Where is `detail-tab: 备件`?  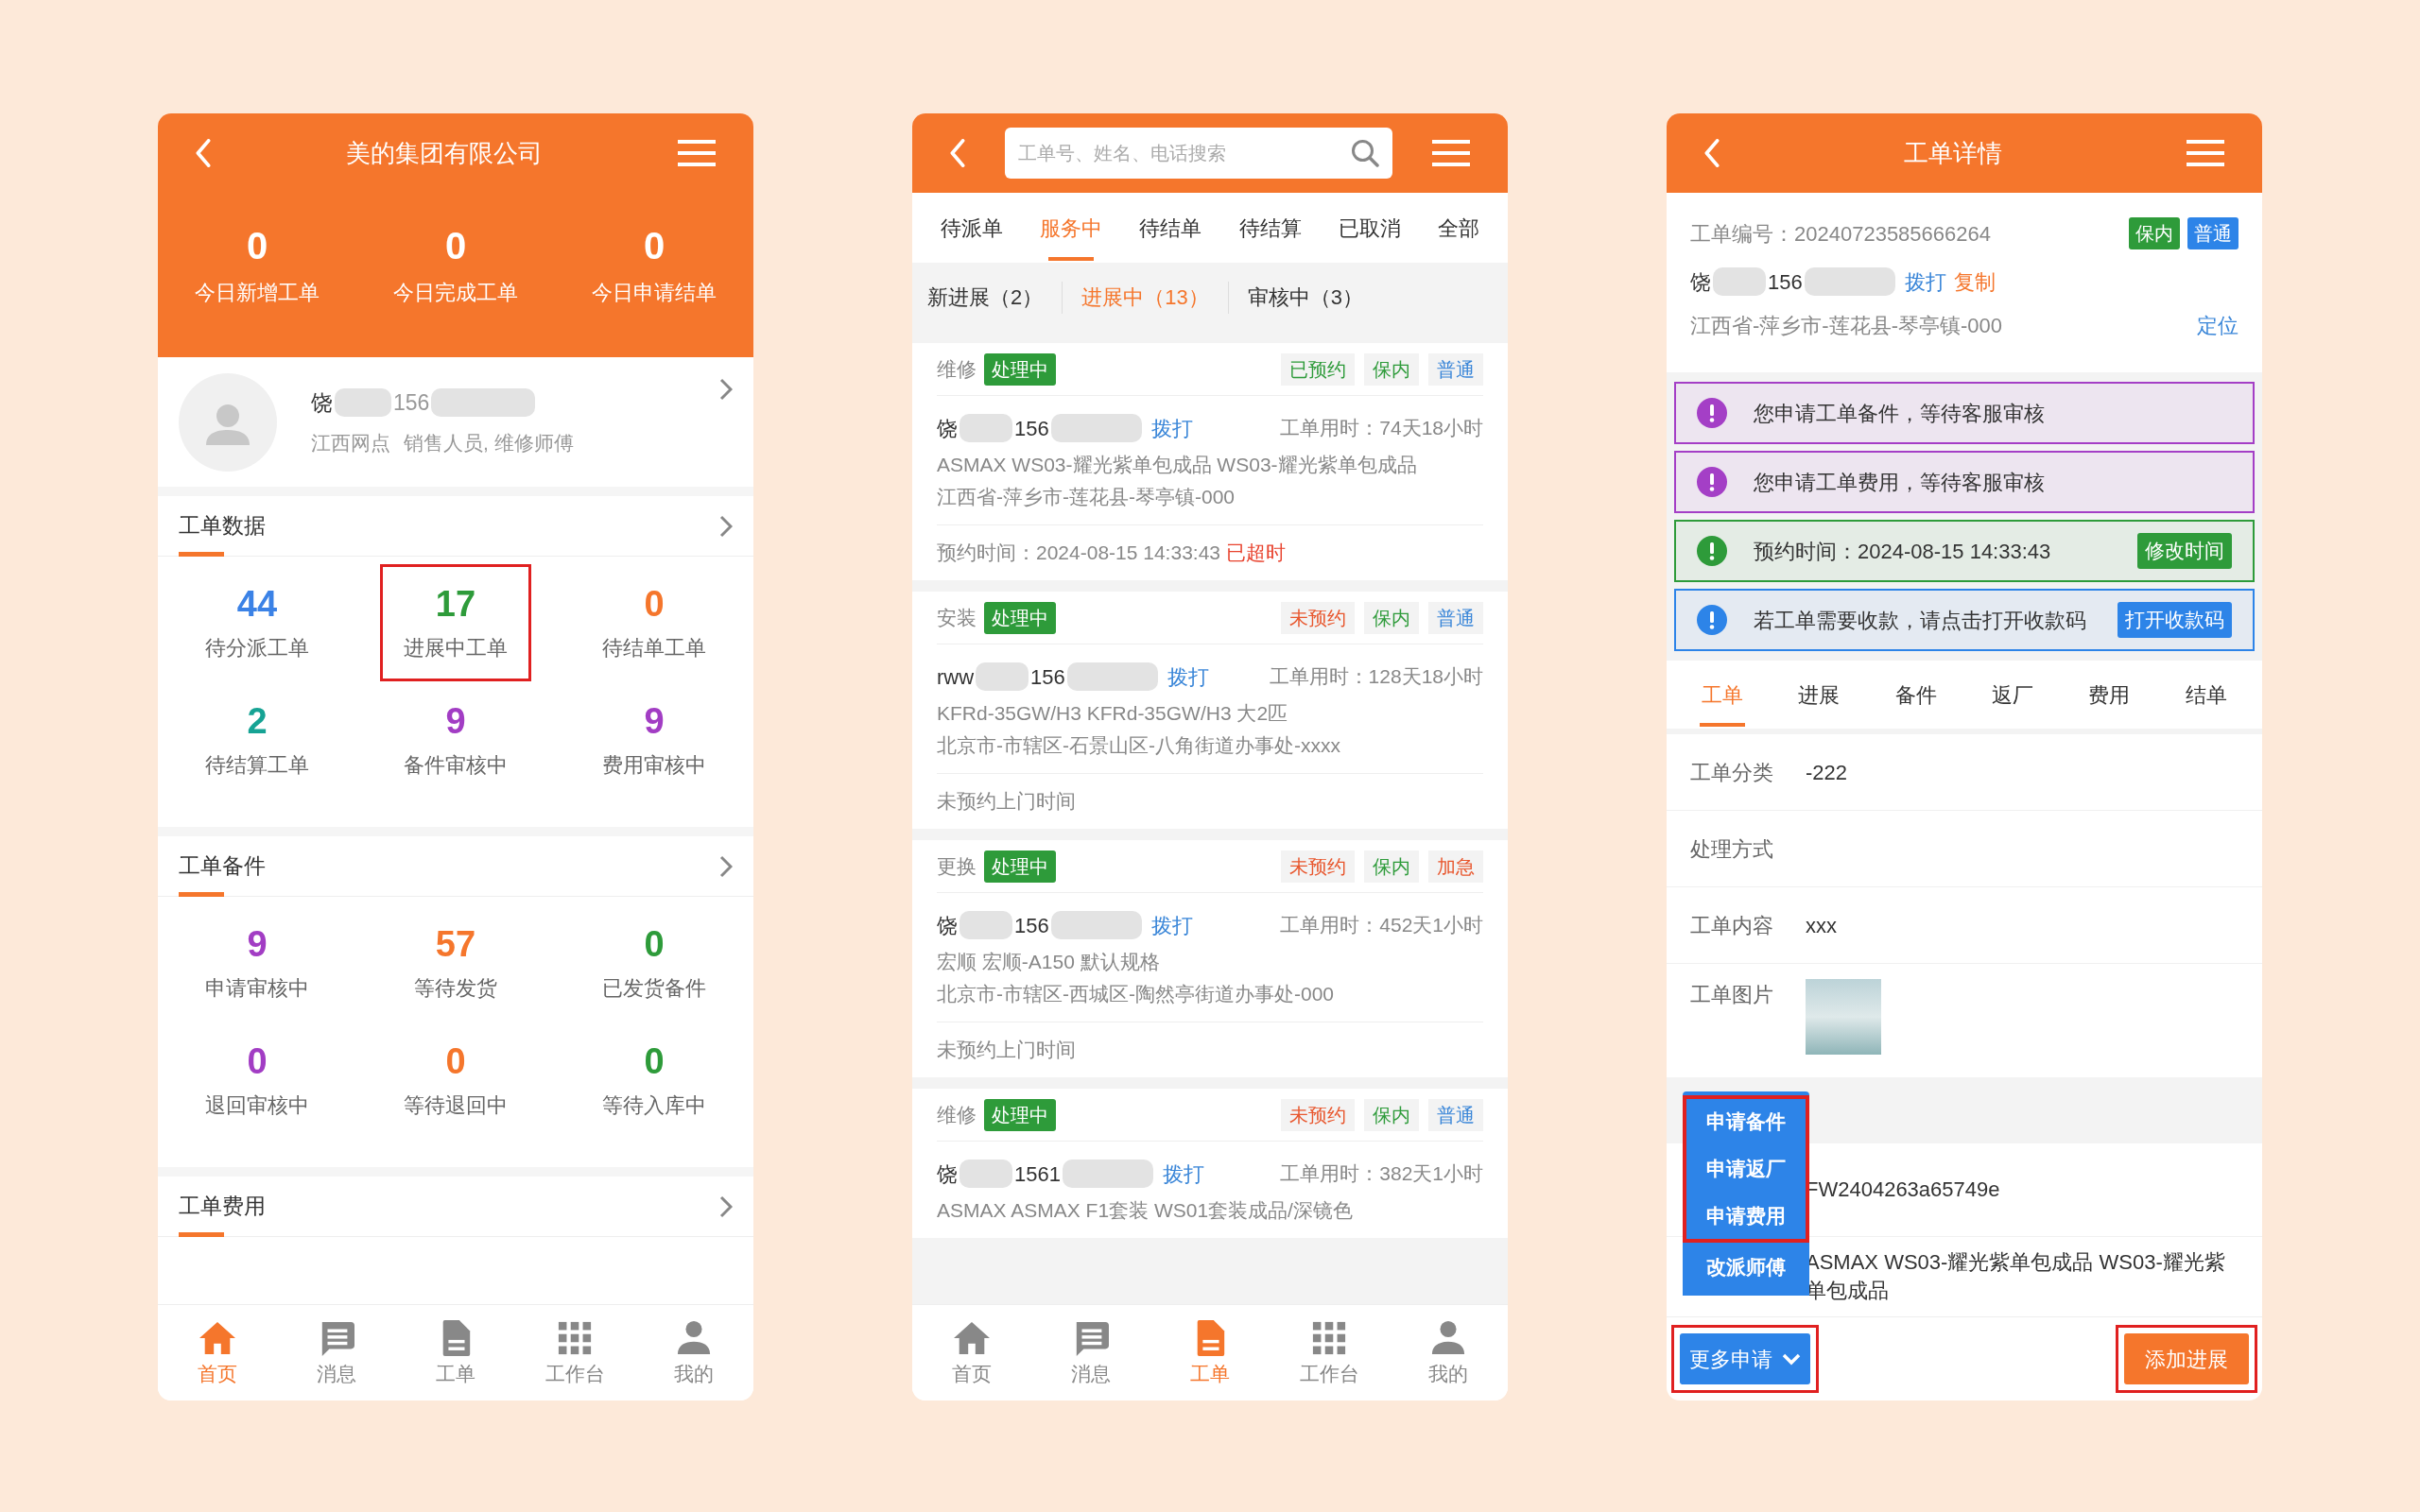 detail-tab: 备件 is located at coordinates (1916, 695).